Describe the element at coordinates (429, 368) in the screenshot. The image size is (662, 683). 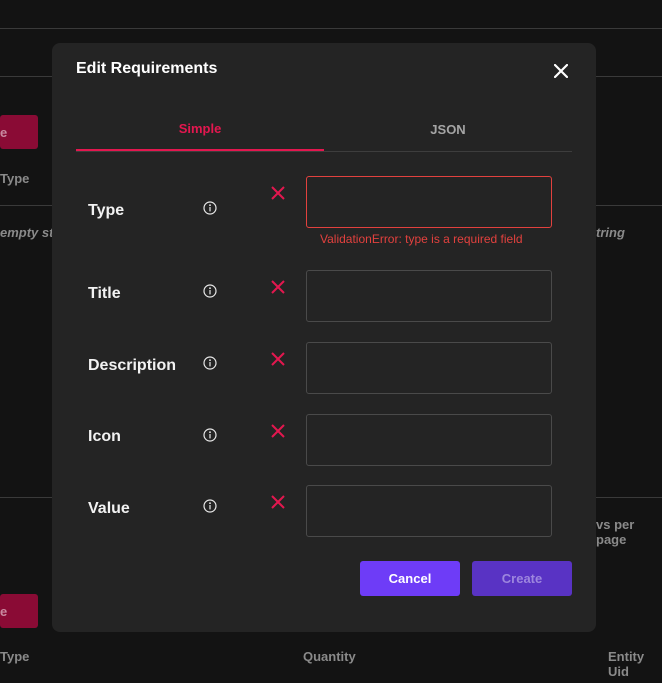
I see `description-input` at that location.